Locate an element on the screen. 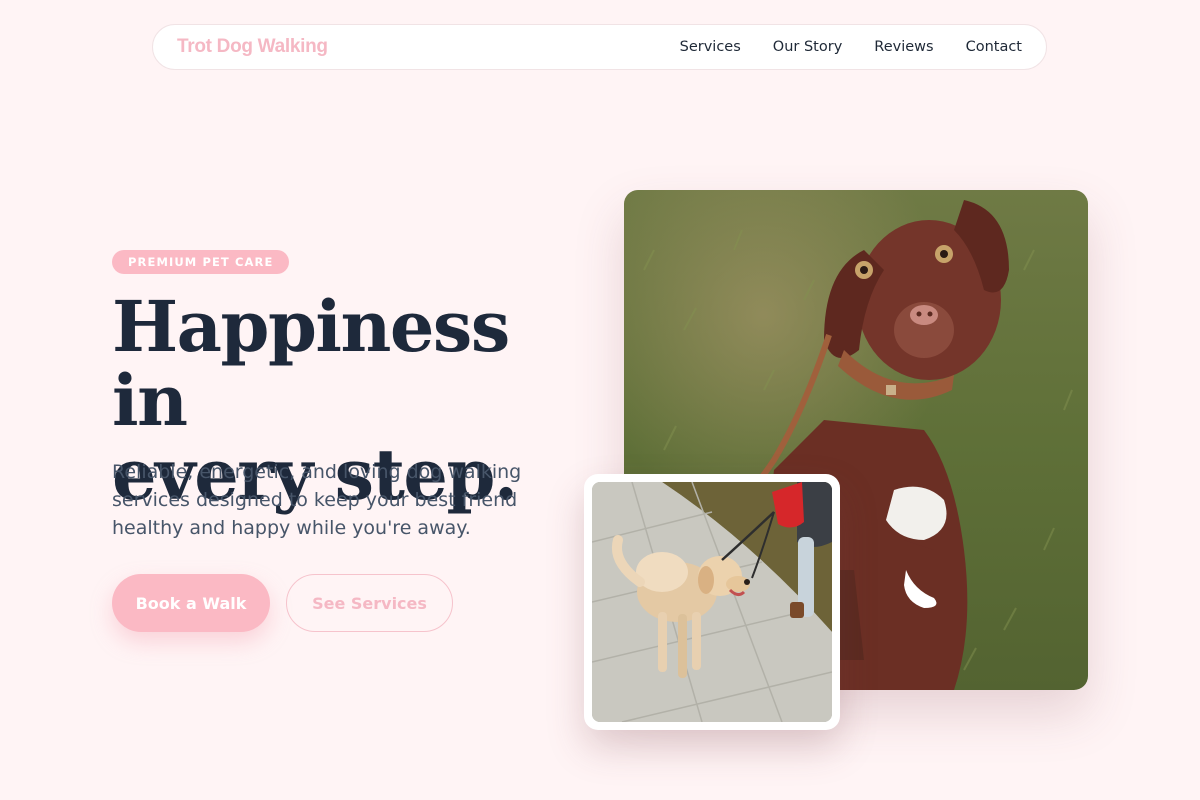 The height and width of the screenshot is (800, 1200). small-photo-frame is located at coordinates (712, 602).